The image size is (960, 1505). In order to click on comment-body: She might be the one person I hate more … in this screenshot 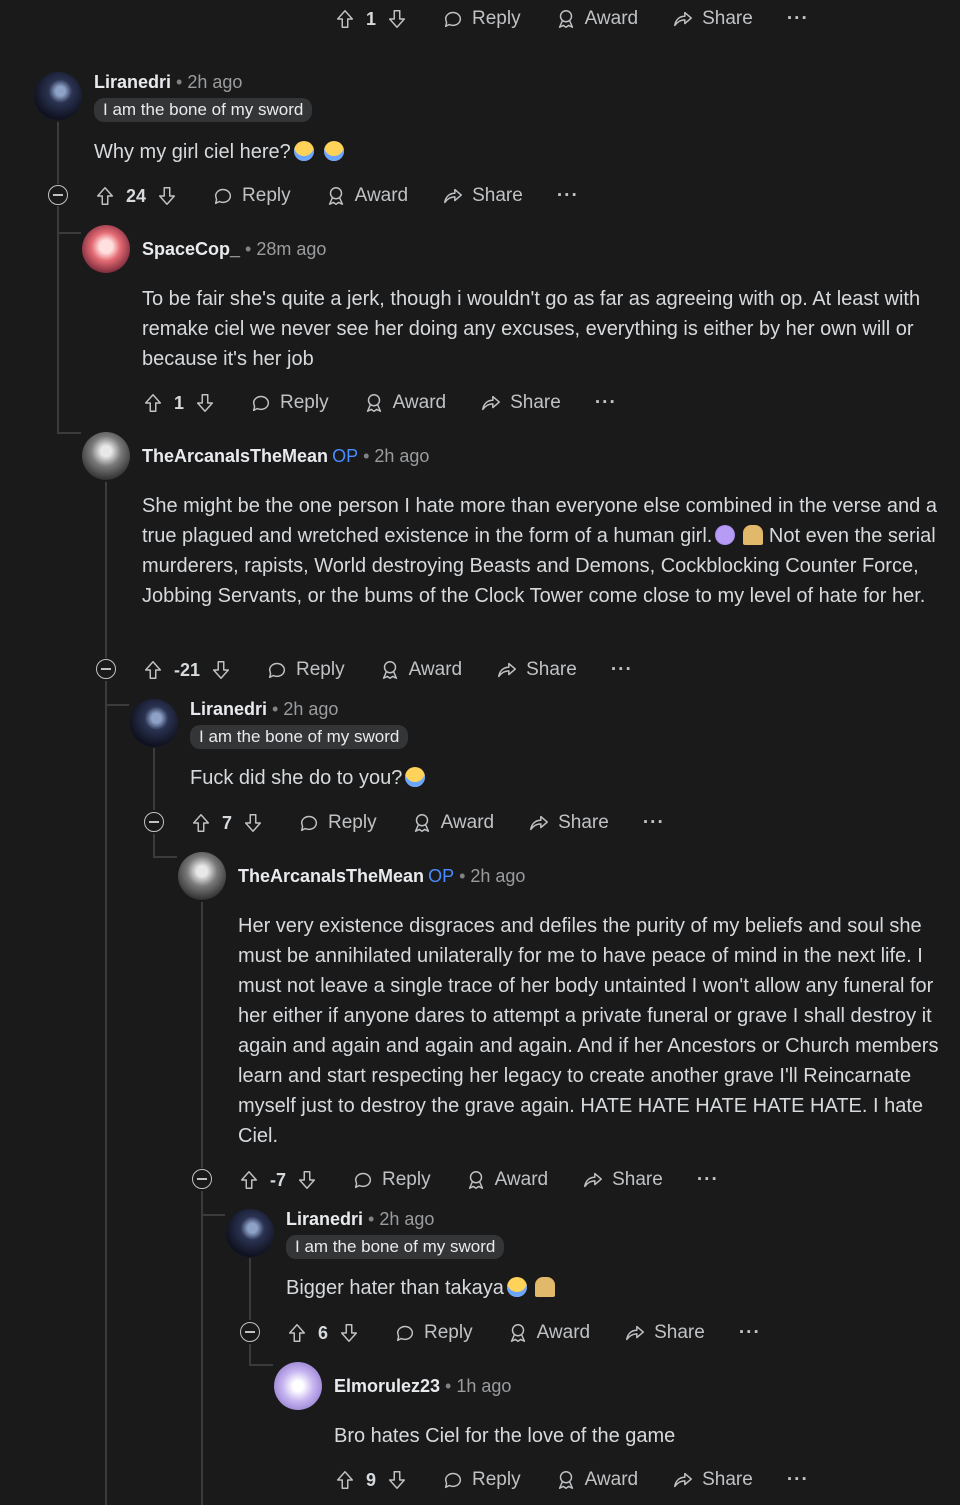, I will do `click(539, 551)`.